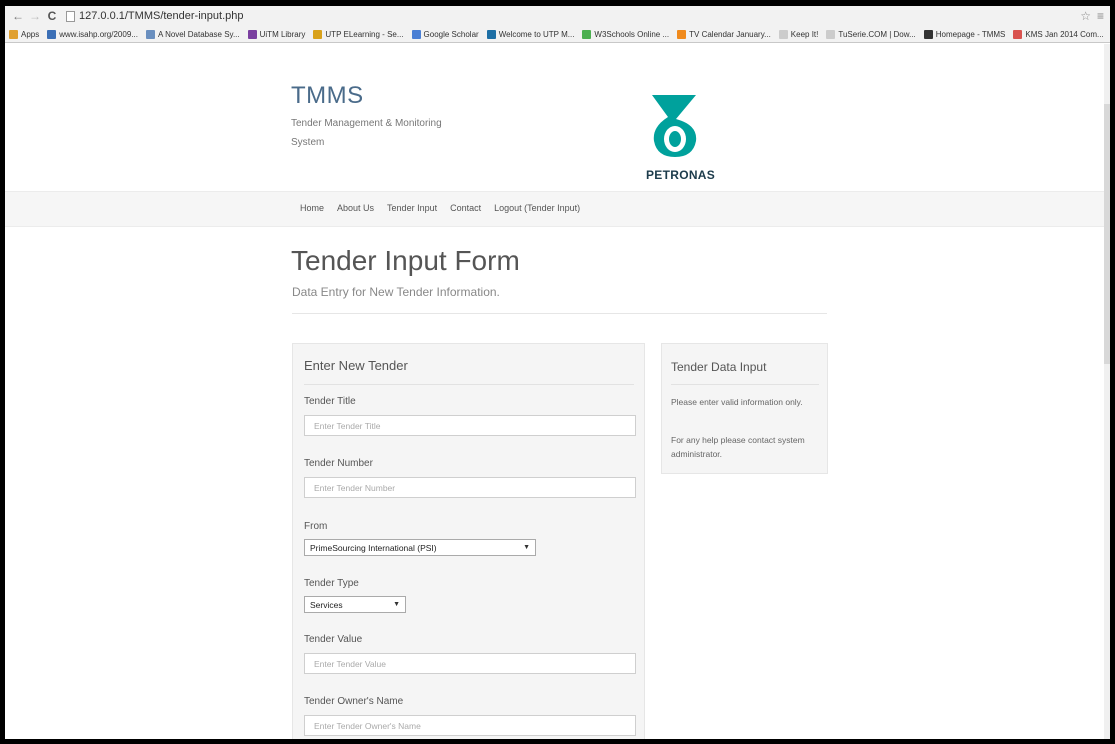 Image resolution: width=1115 pixels, height=744 pixels. What do you see at coordinates (13, 34) in the screenshot?
I see `apps-icon` at bounding box center [13, 34].